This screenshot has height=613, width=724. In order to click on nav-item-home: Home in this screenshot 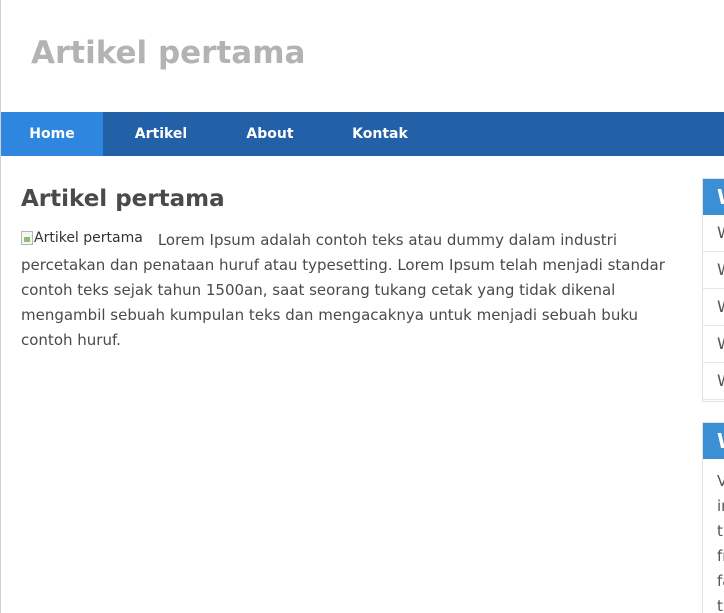, I will do `click(52, 134)`.